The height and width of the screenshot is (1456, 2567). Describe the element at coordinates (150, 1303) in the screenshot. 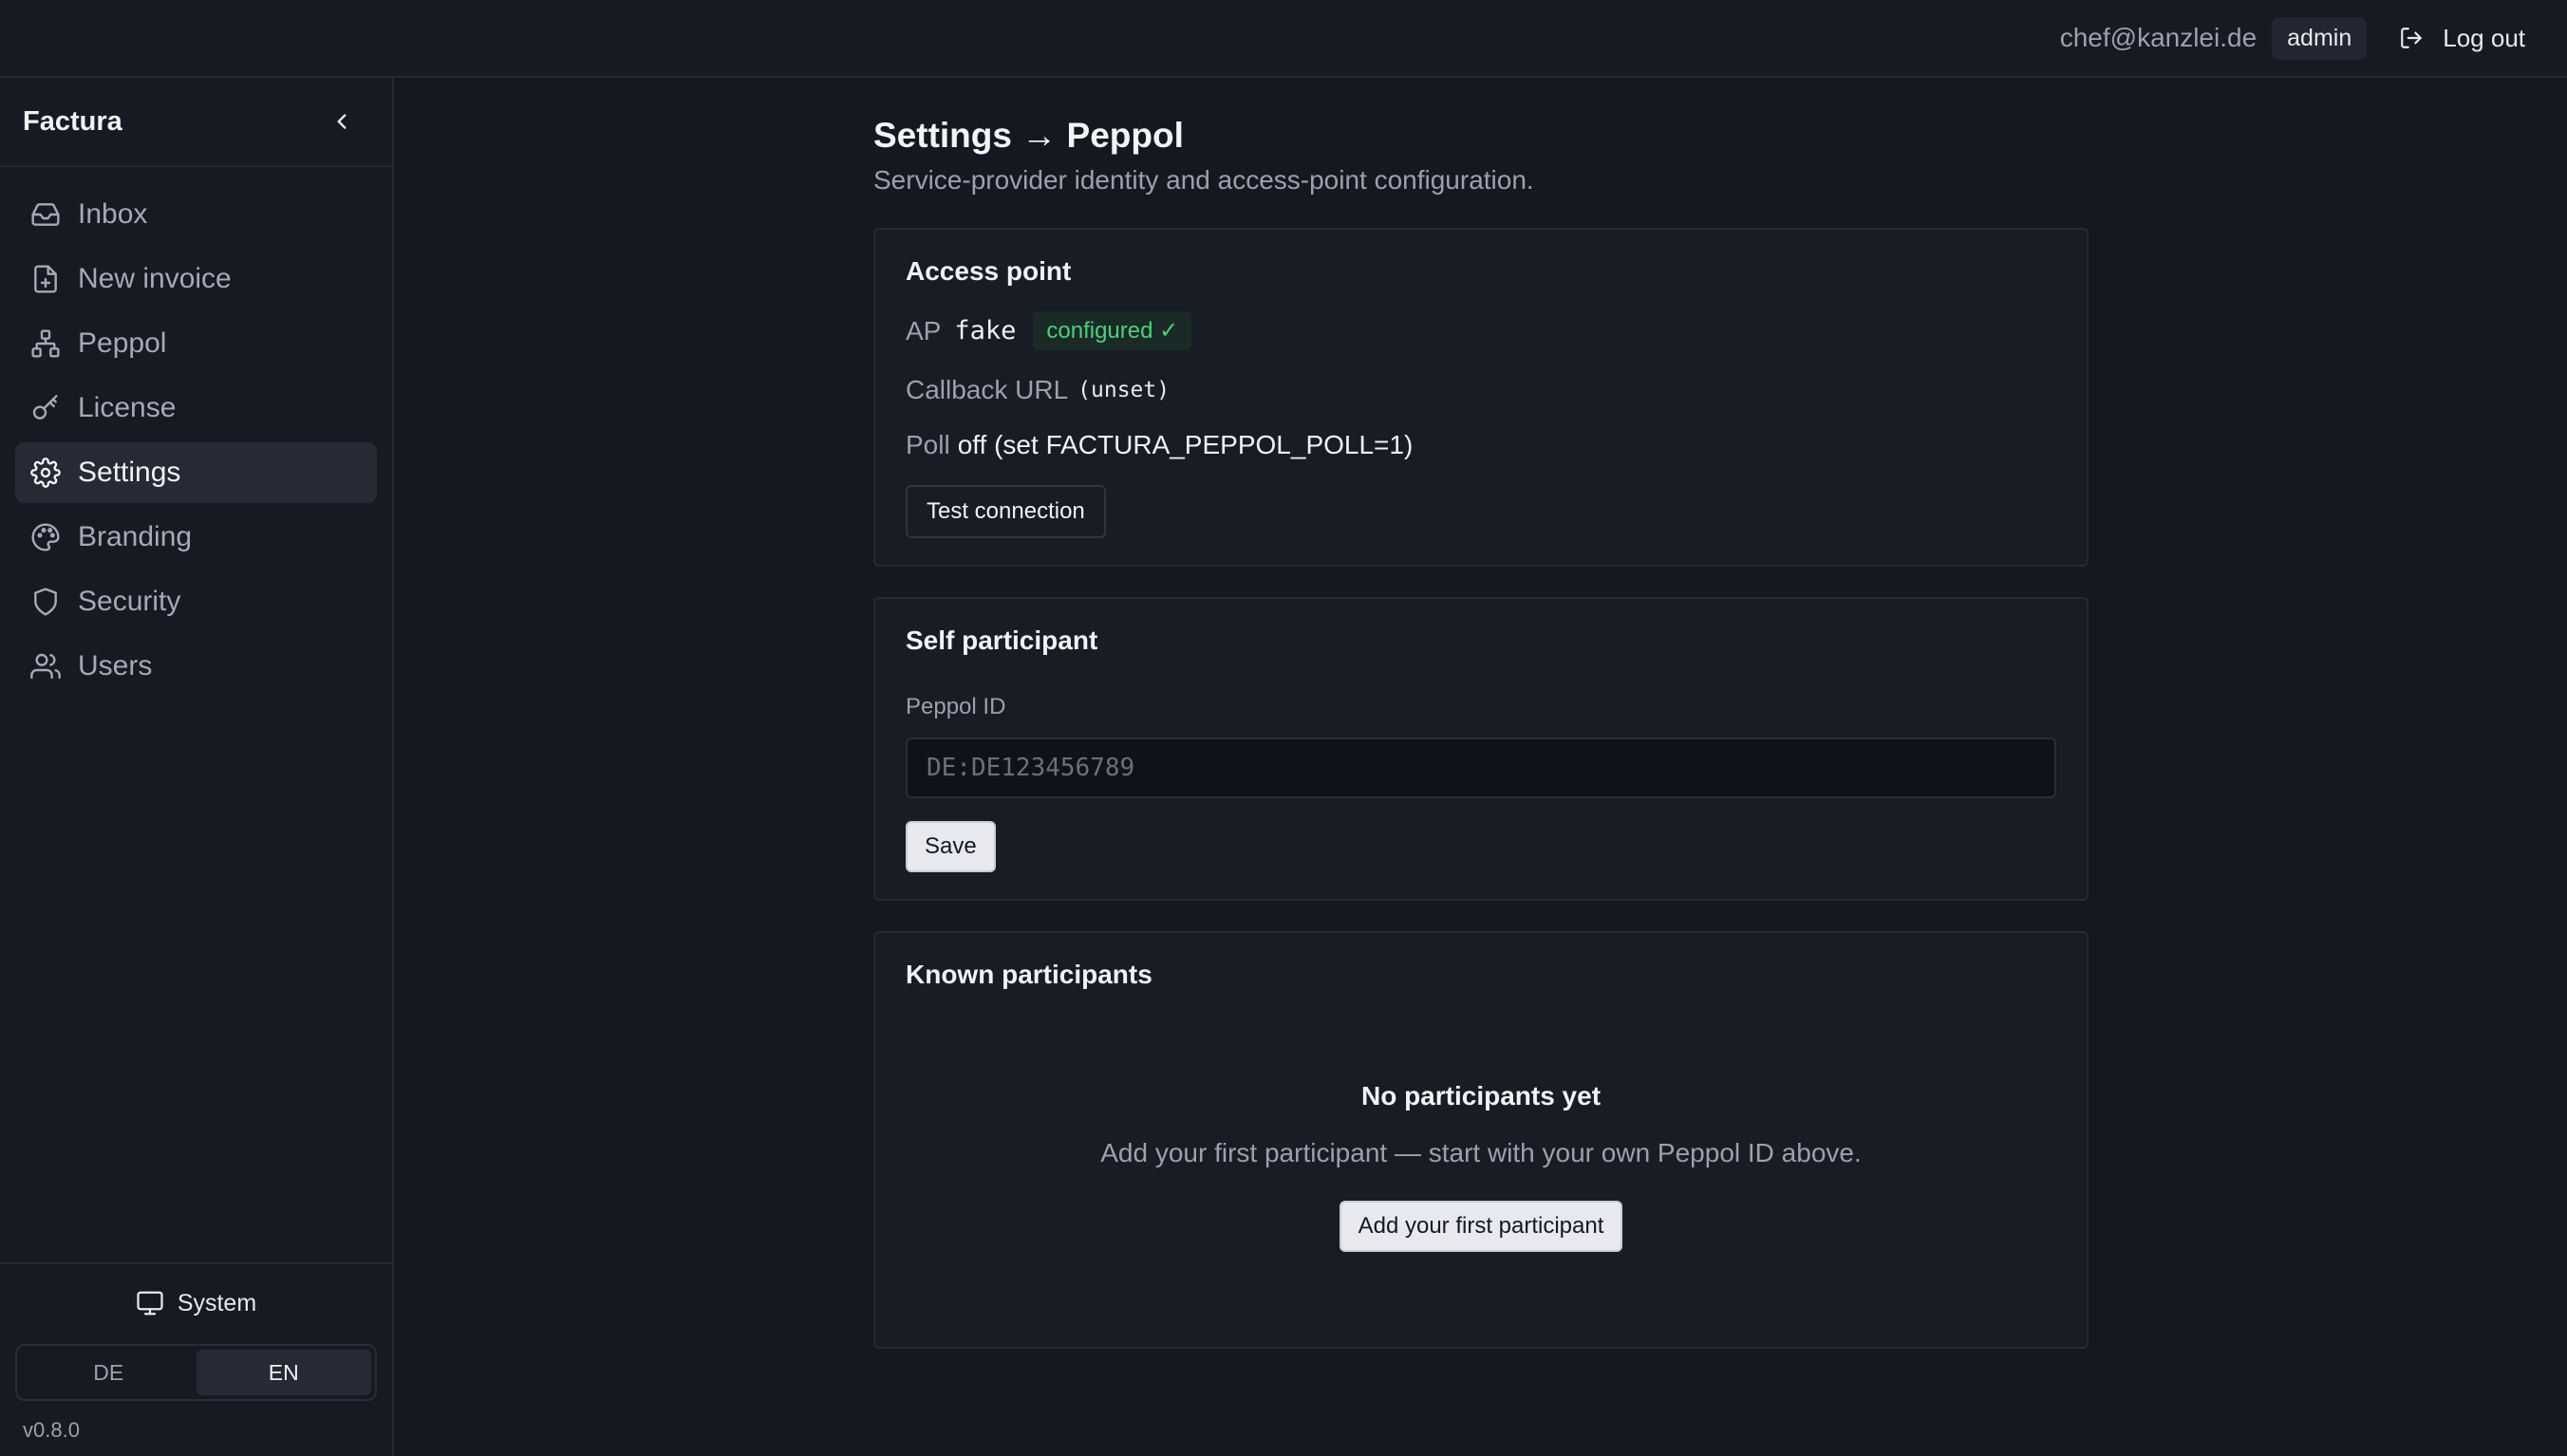

I see `monitor-icon` at that location.